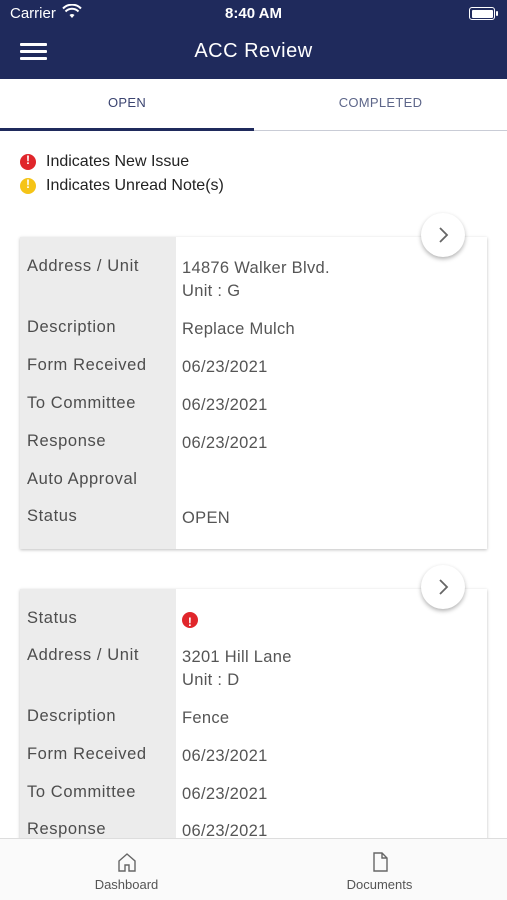 The image size is (507, 900). What do you see at coordinates (135, 185) in the screenshot?
I see `legend-unread-notes-label: Indicates Unread Note(s)` at bounding box center [135, 185].